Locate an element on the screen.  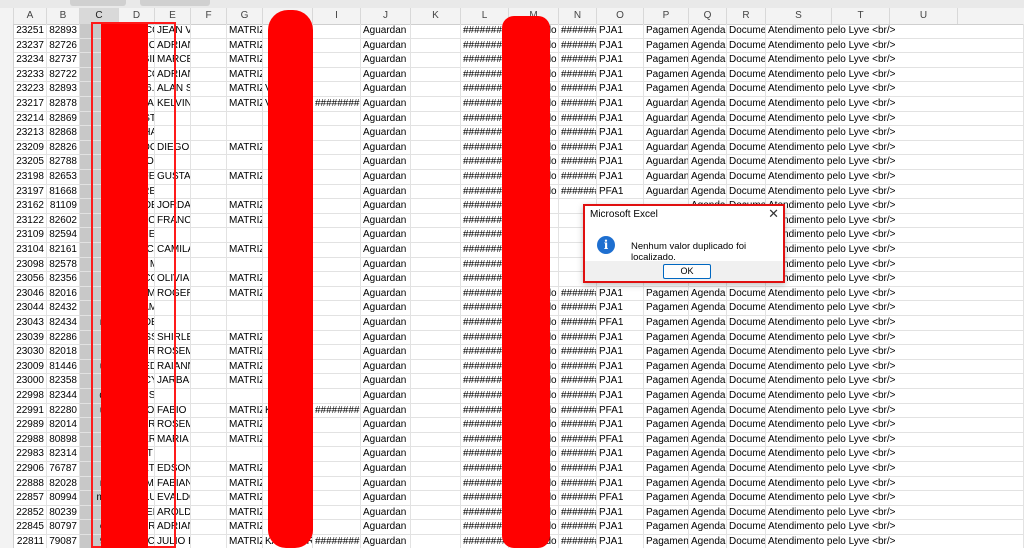
table-cell: 22888 is located at coordinates (30, 484).